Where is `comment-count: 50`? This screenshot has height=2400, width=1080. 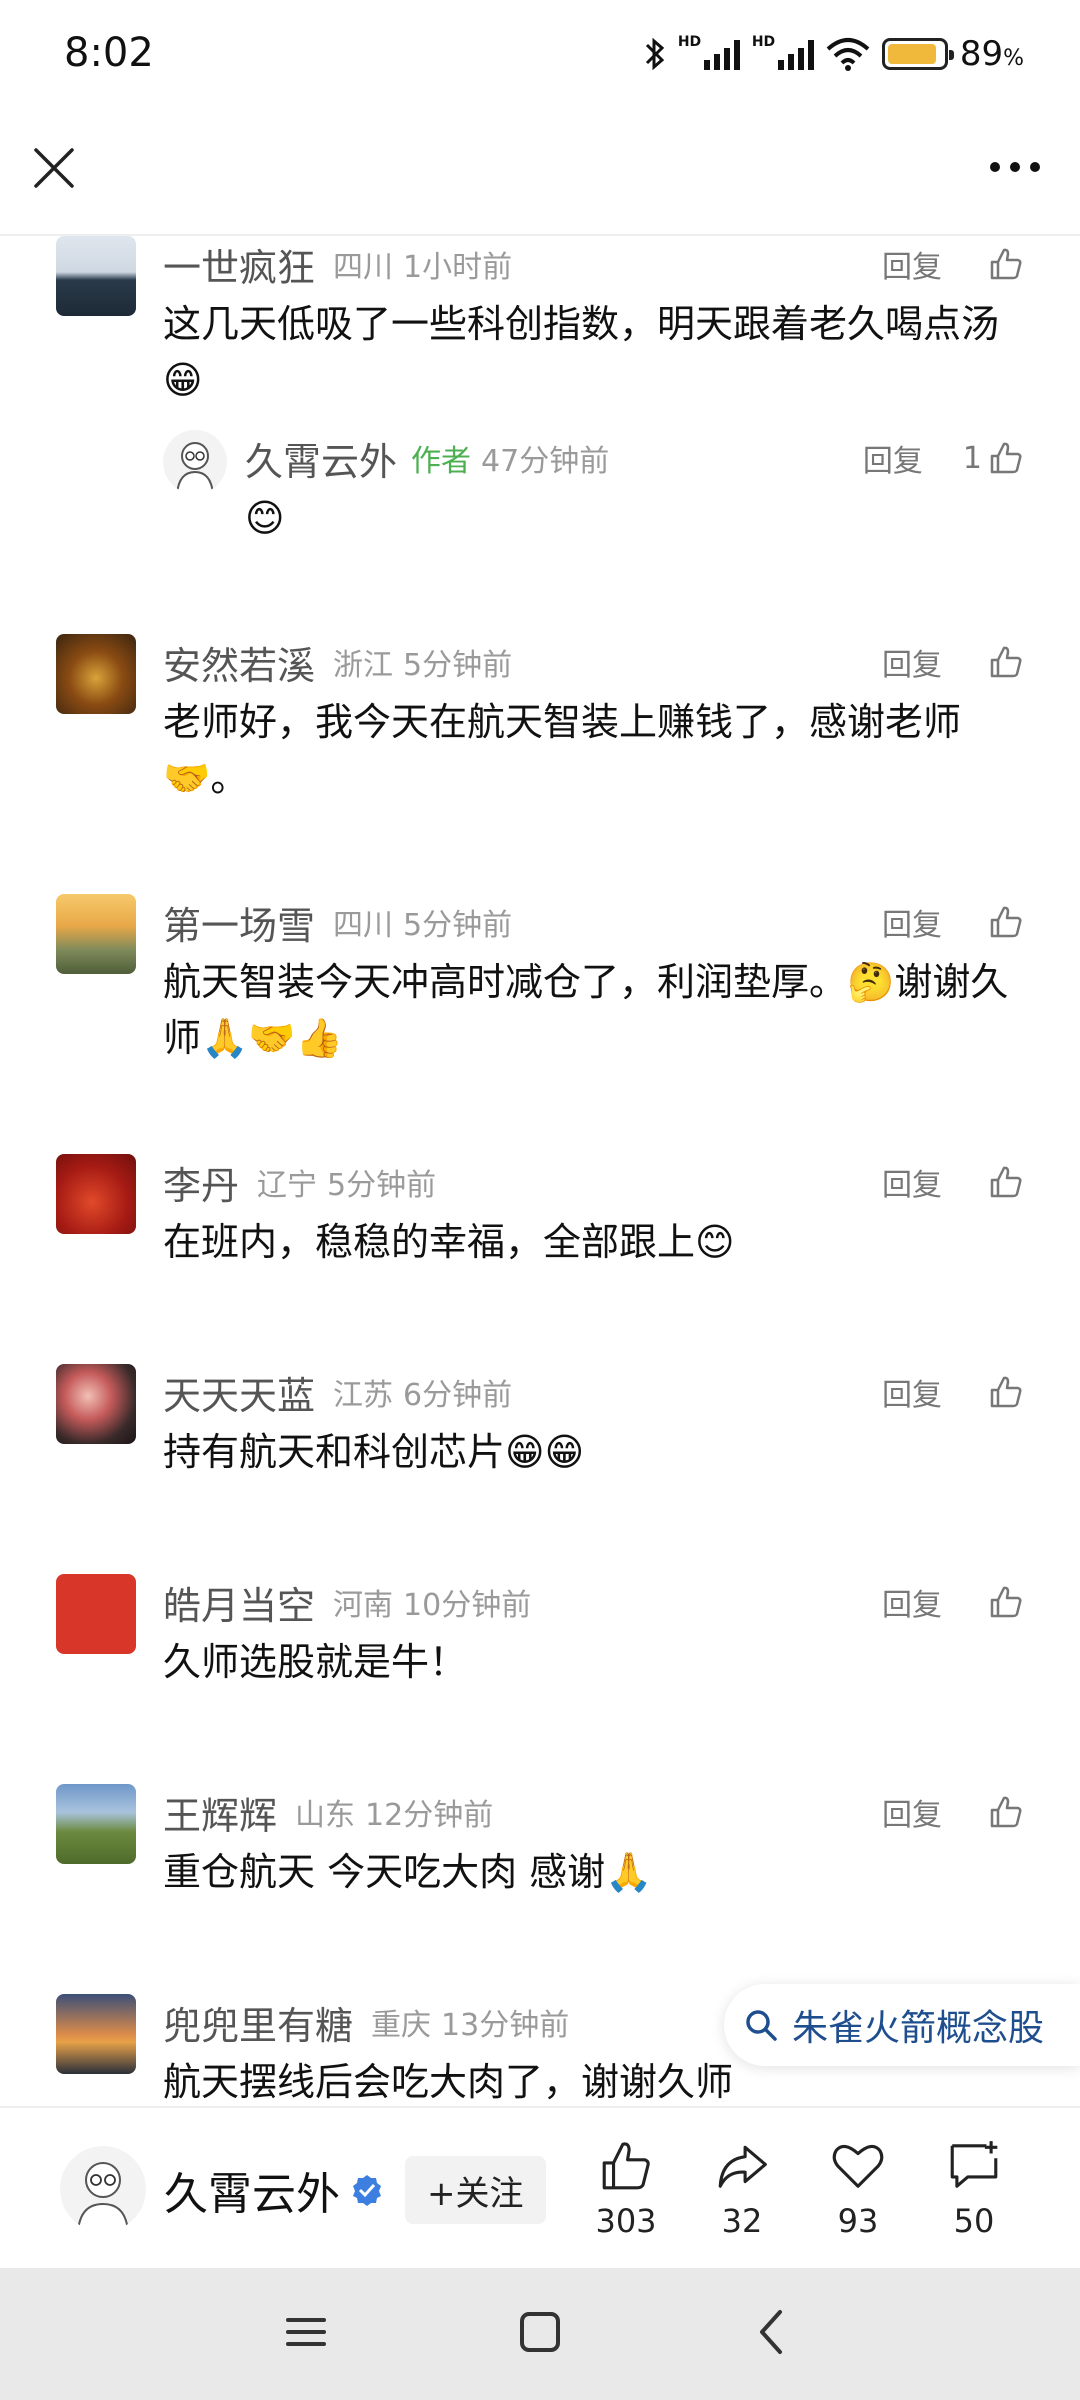
comment-count: 50 is located at coordinates (974, 2221).